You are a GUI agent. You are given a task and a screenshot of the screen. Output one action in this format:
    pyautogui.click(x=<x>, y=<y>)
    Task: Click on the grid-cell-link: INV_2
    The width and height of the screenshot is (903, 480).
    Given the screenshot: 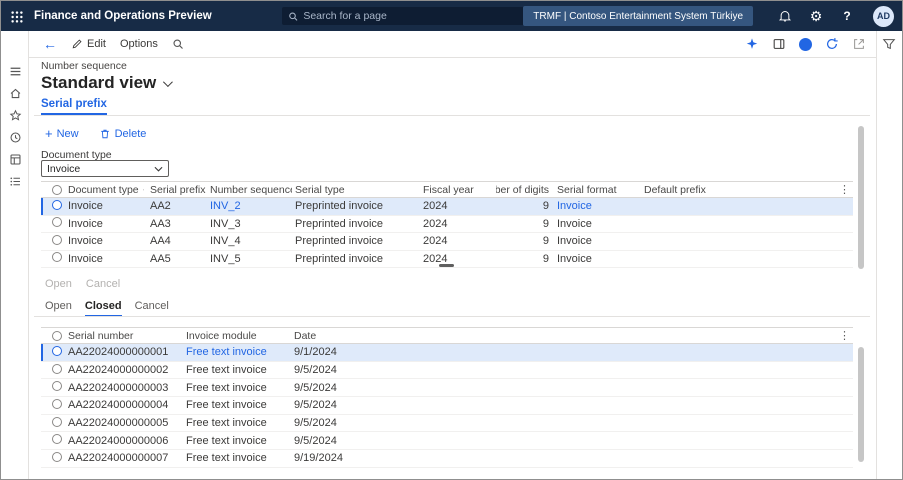 What is the action you would take?
    pyautogui.click(x=249, y=206)
    